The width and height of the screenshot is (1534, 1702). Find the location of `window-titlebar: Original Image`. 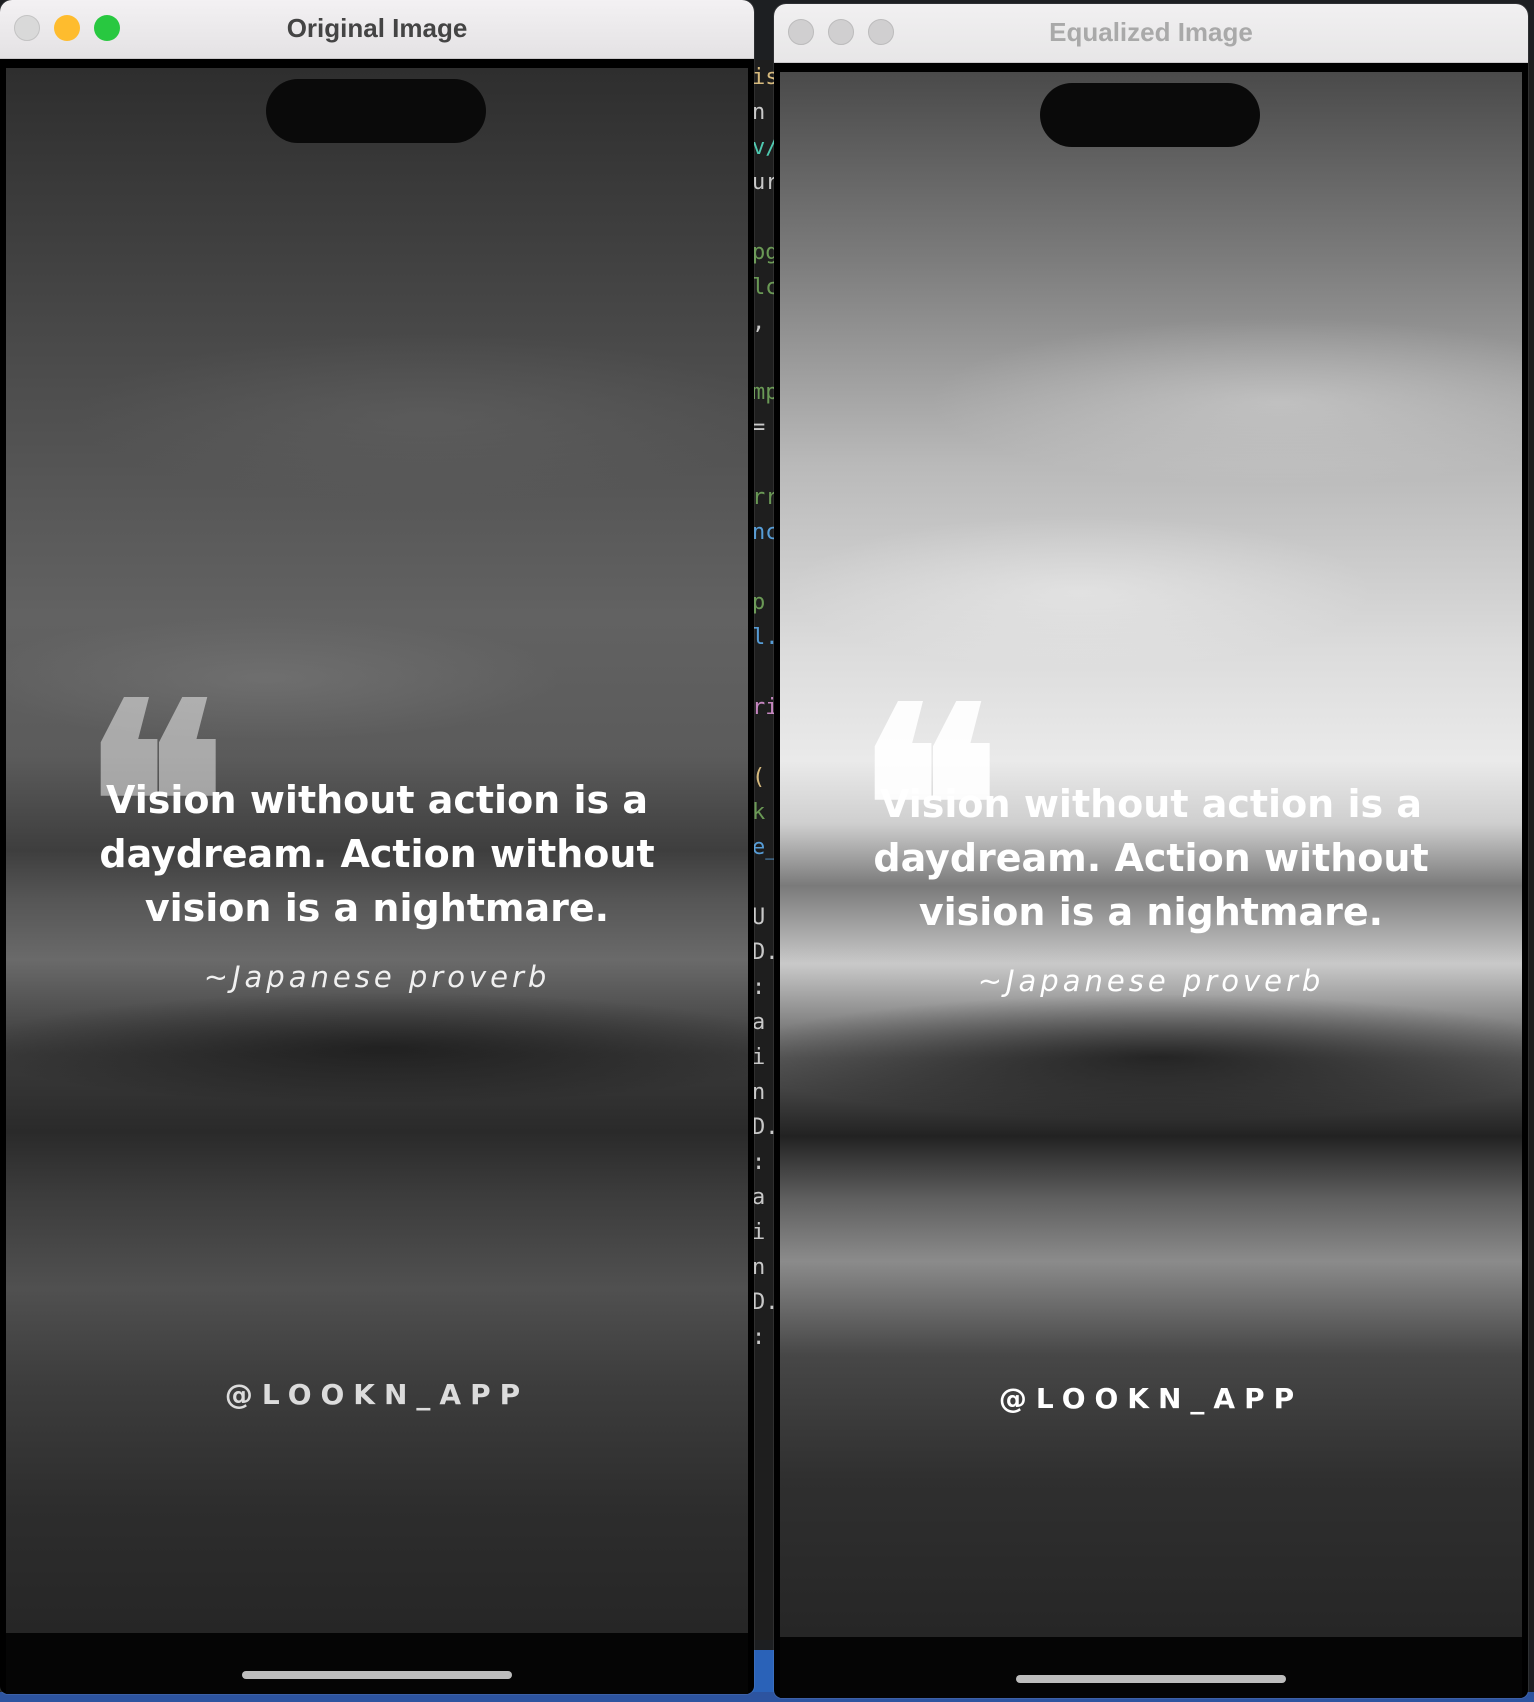

window-titlebar: Original Image is located at coordinates (377, 29).